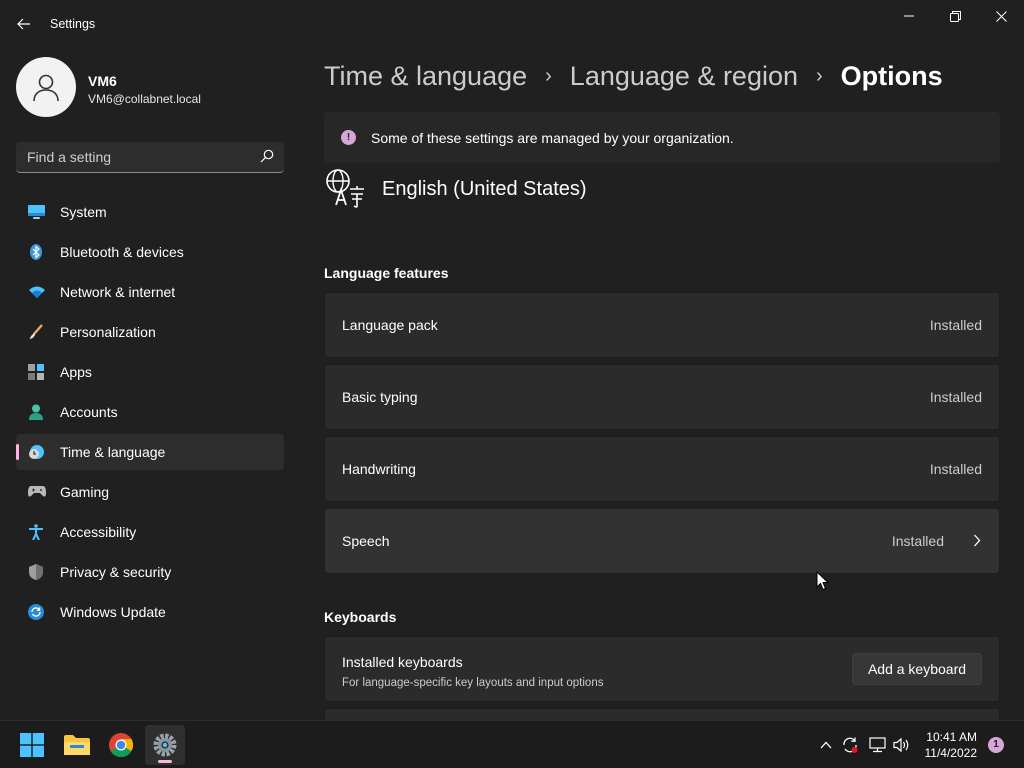 The width and height of the screenshot is (1024, 768). Describe the element at coordinates (36, 372) in the screenshot. I see `apps-icon` at that location.